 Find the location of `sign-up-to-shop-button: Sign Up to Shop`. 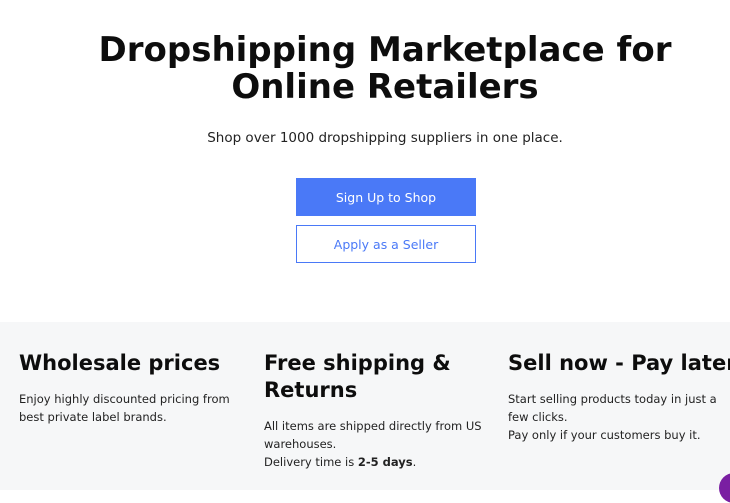

sign-up-to-shop-button: Sign Up to Shop is located at coordinates (386, 197).